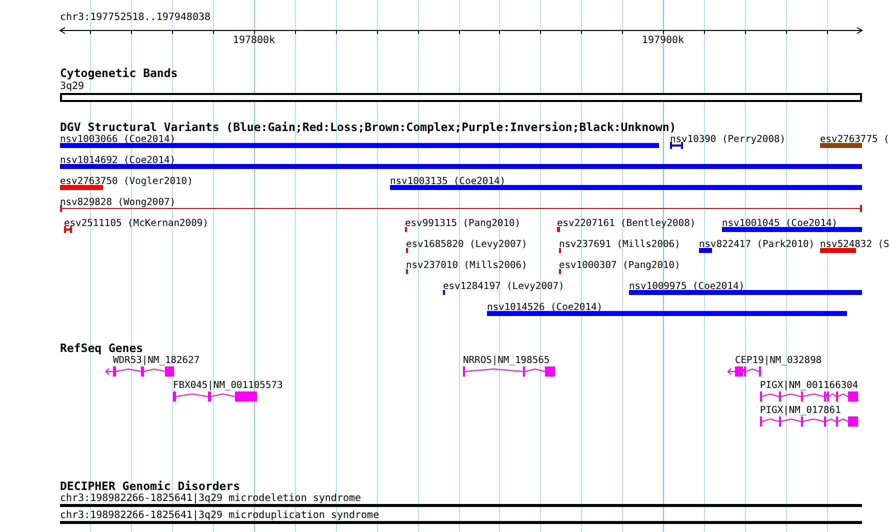 The height and width of the screenshot is (532, 890). Describe the element at coordinates (228, 385) in the screenshot. I see `gene-label: FBX045|NM_001105573` at that location.